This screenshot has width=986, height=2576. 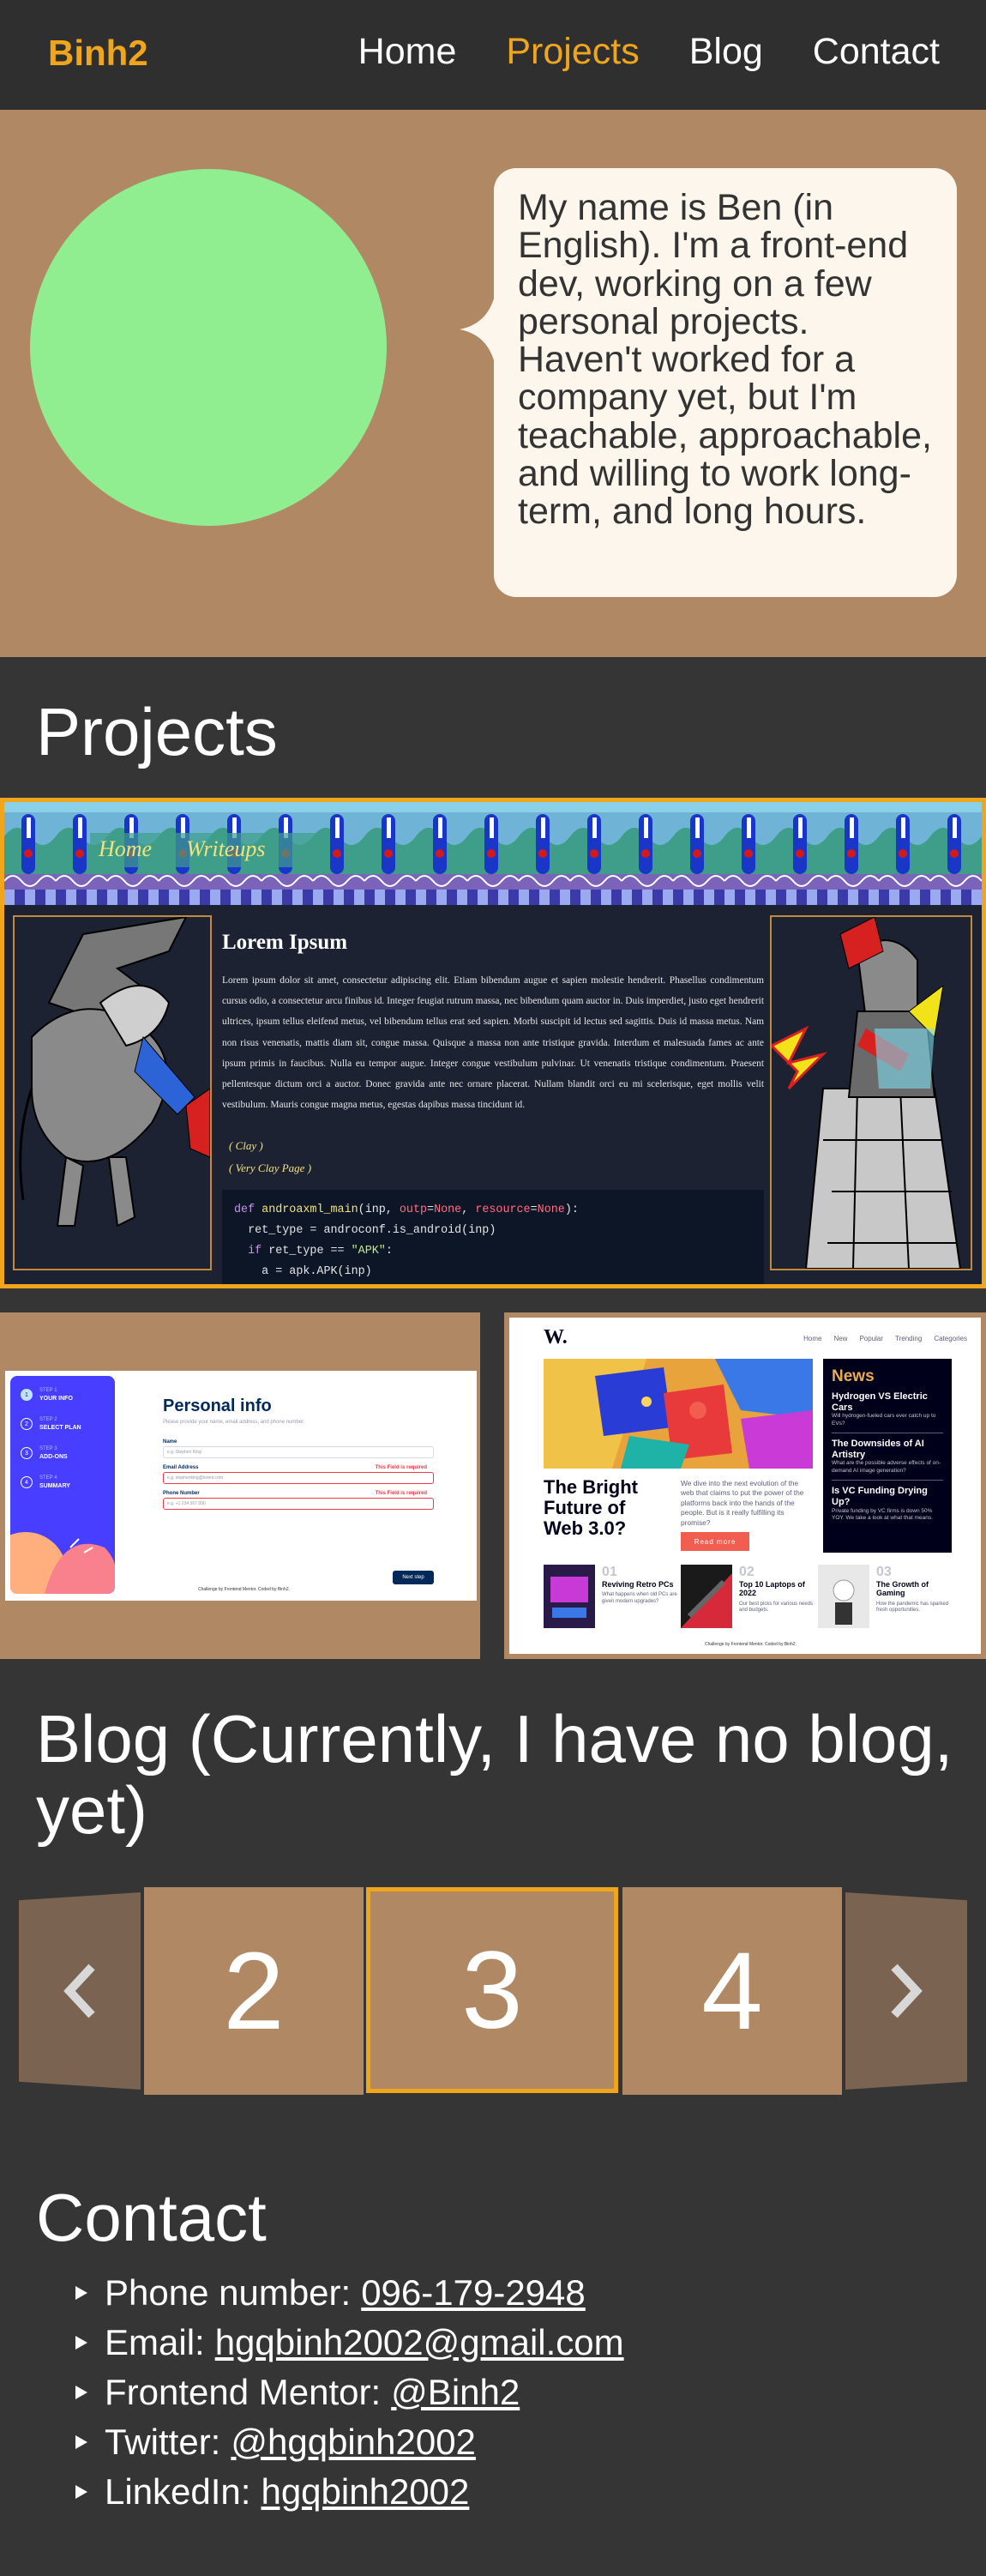 I want to click on carousel-card: 4, so click(x=732, y=1991).